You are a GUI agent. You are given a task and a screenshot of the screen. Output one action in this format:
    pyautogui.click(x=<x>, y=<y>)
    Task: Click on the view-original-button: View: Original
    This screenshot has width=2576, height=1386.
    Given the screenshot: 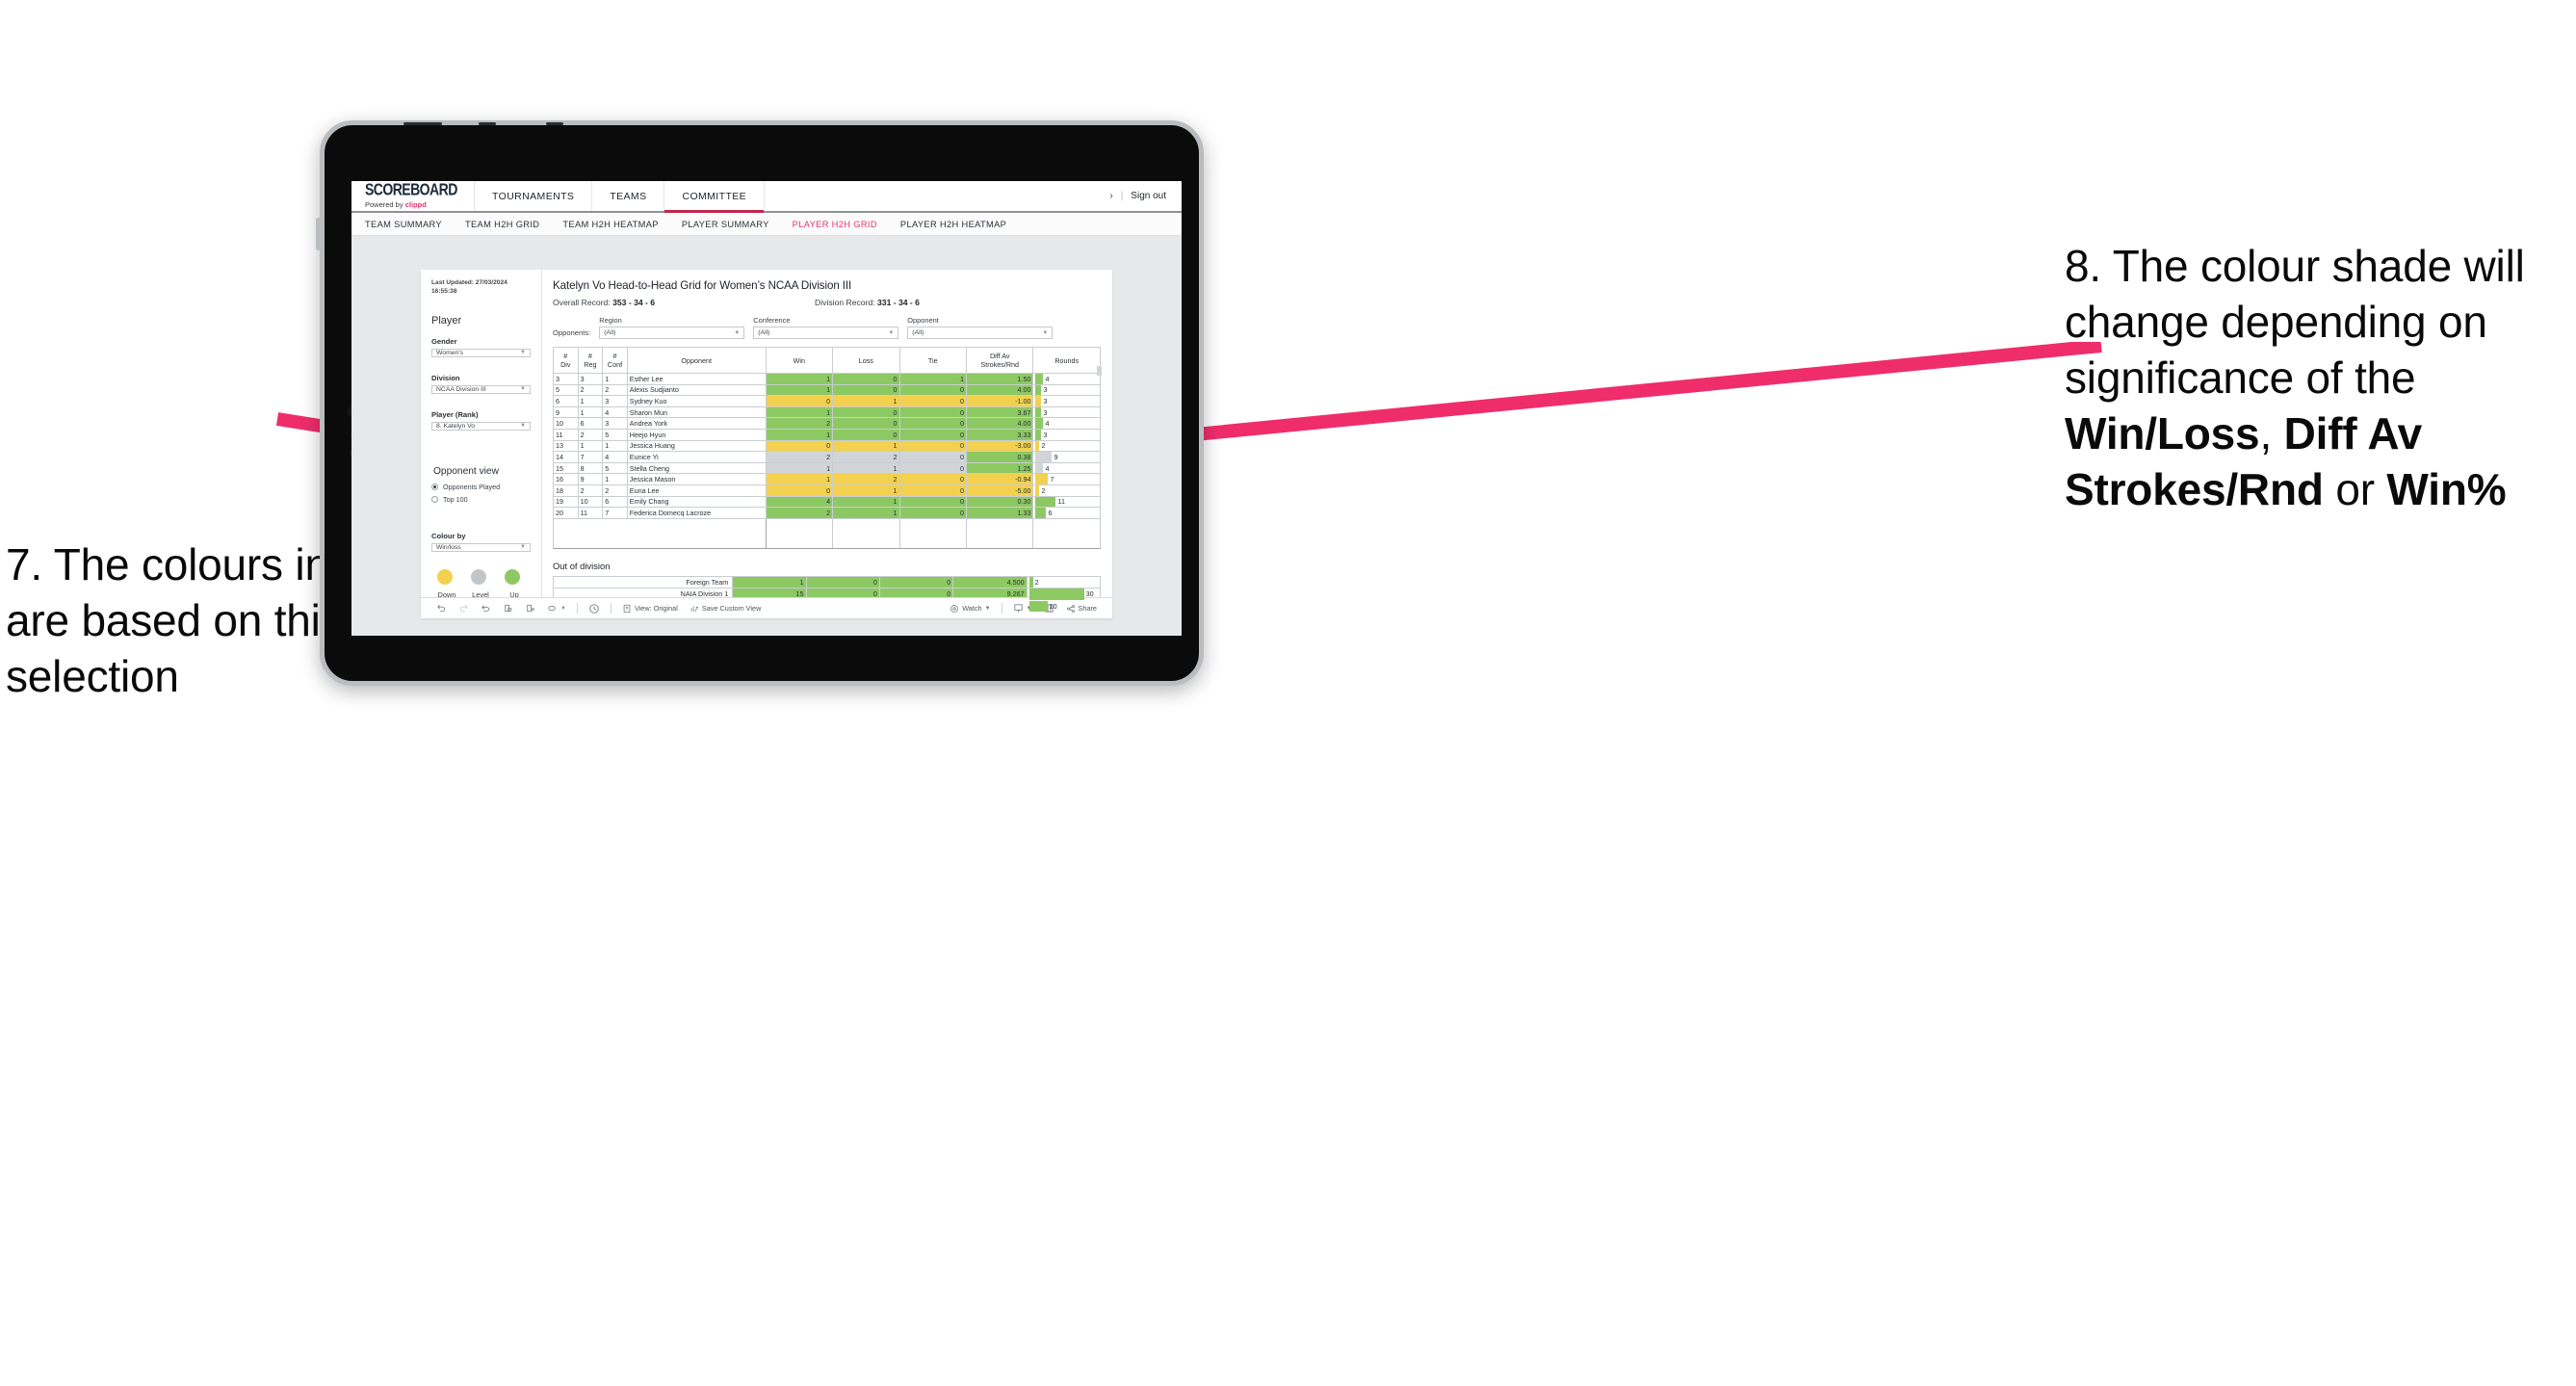 What is the action you would take?
    pyautogui.click(x=650, y=609)
    